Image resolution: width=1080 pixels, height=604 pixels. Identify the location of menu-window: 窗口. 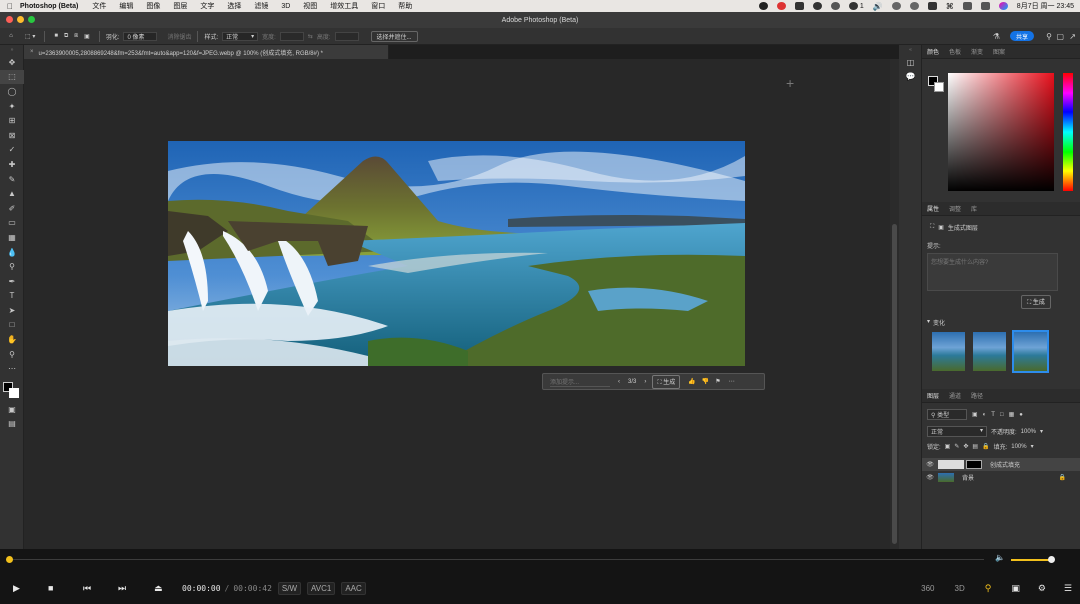
(378, 6).